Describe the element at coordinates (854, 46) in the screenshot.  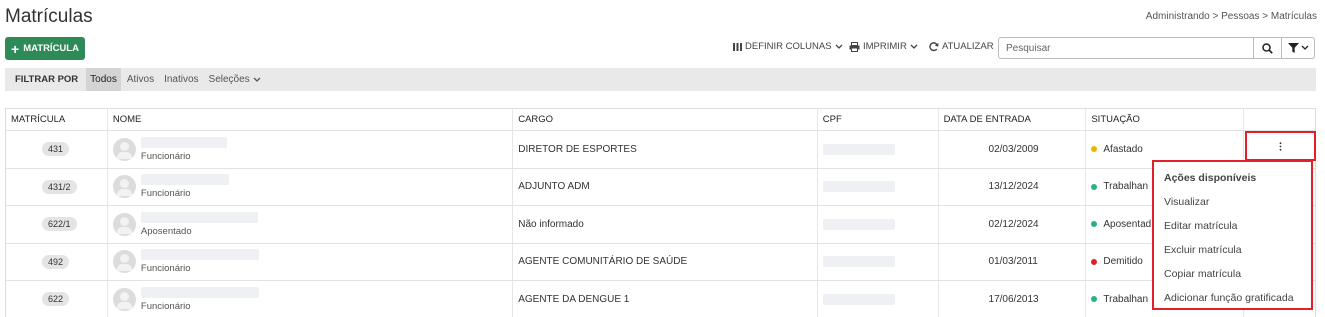
I see `printer-icon` at that location.